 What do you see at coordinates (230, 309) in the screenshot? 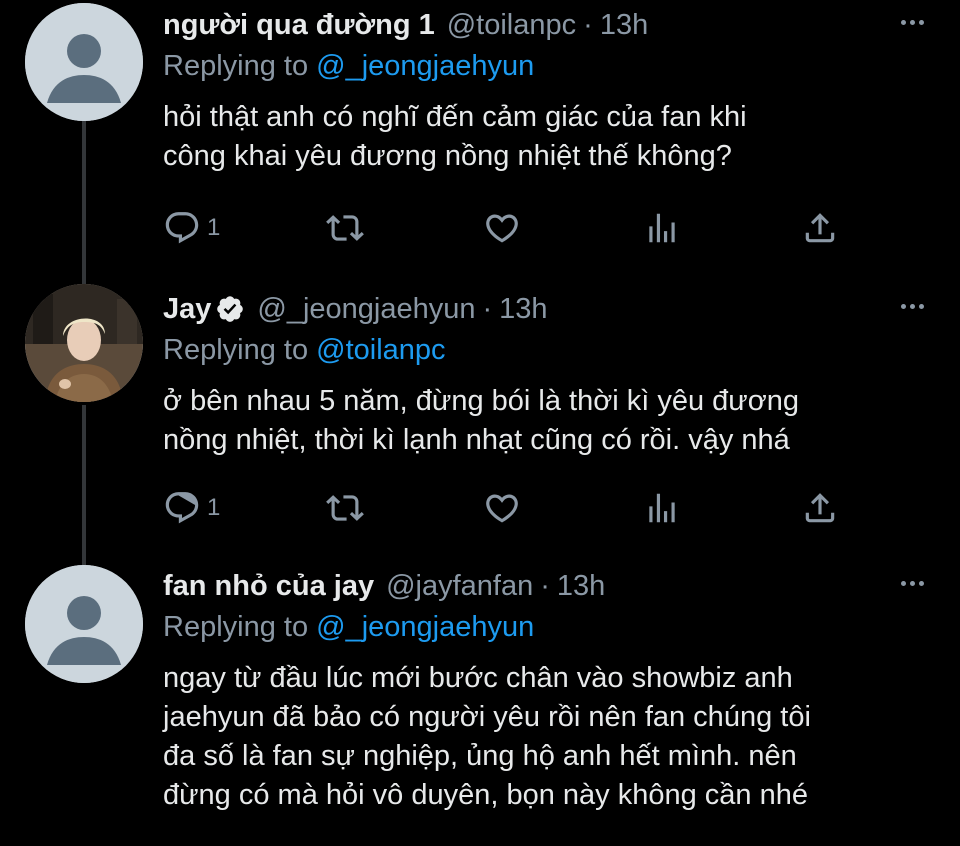
I see `verified-badge-icon` at bounding box center [230, 309].